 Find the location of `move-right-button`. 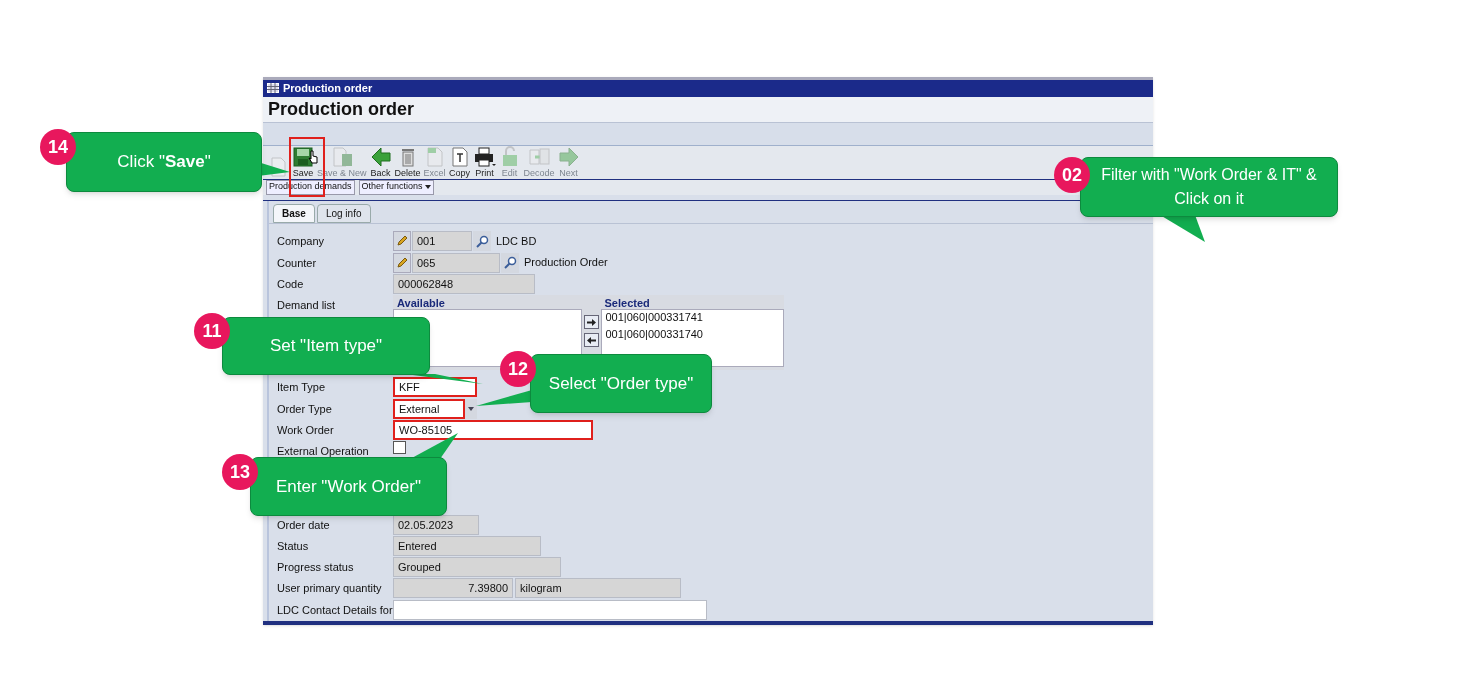

move-right-button is located at coordinates (591, 322).